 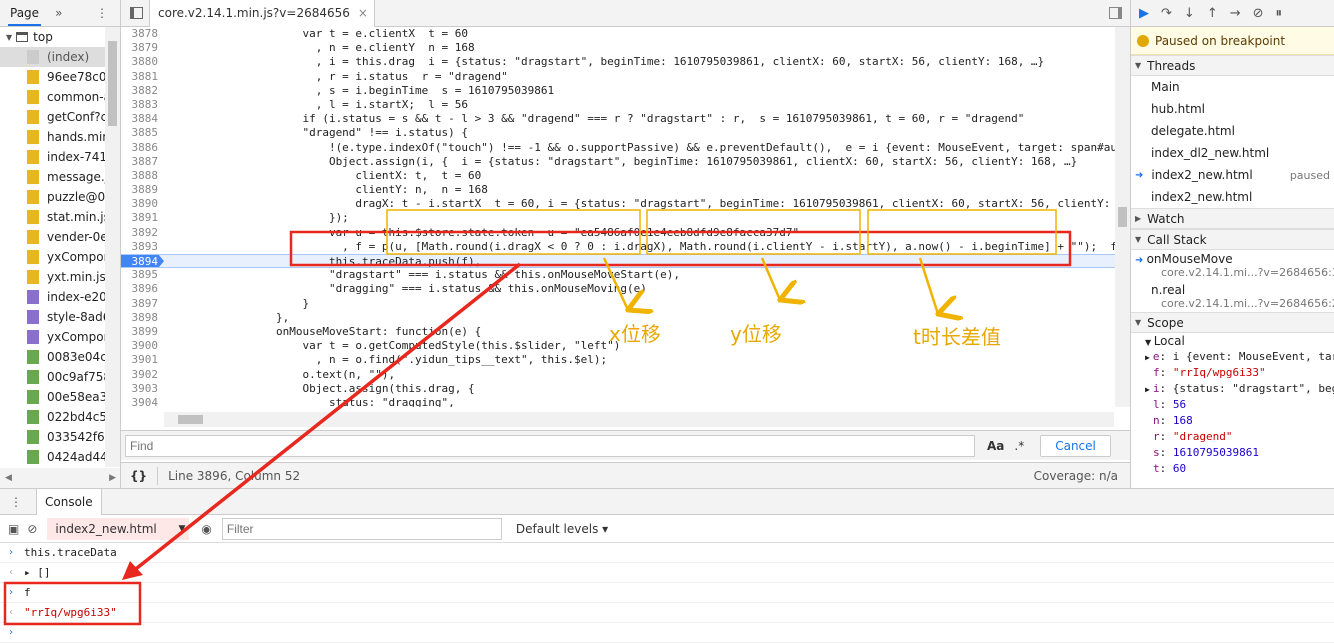 What do you see at coordinates (60, 77) in the screenshot?
I see `file-item: 96ee78c0c` at bounding box center [60, 77].